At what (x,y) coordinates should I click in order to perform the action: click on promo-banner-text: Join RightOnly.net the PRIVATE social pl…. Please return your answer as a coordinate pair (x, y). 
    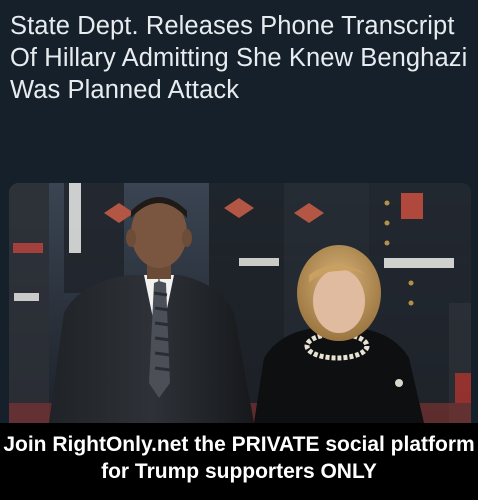
    Looking at the image, I should click on (239, 458).